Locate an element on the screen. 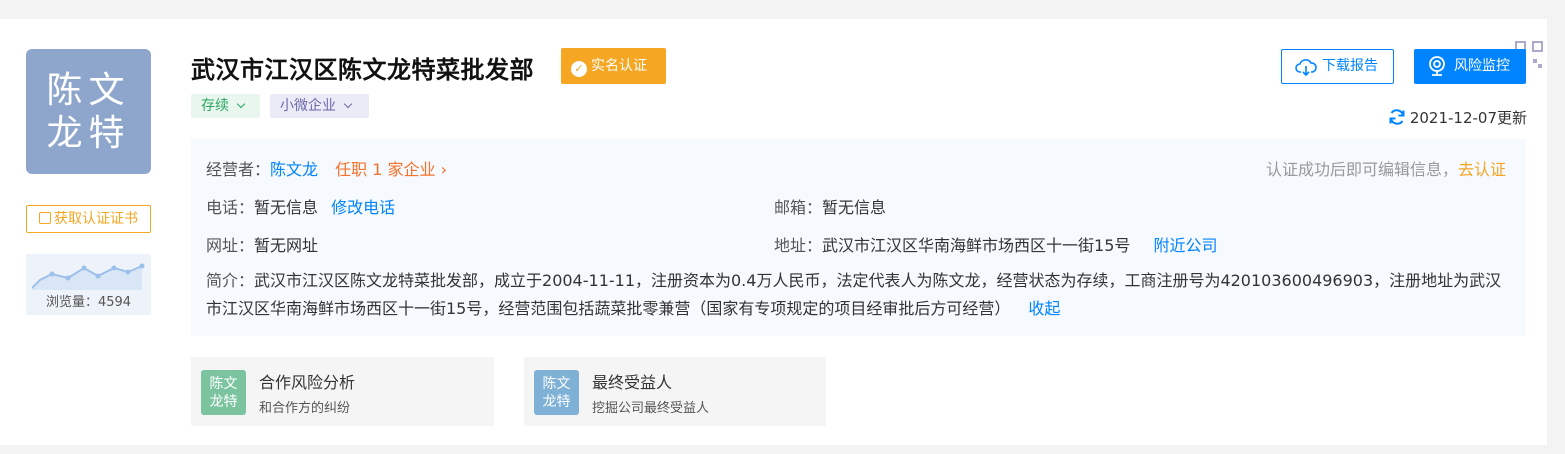  cloud-download-icon is located at coordinates (1306, 68).